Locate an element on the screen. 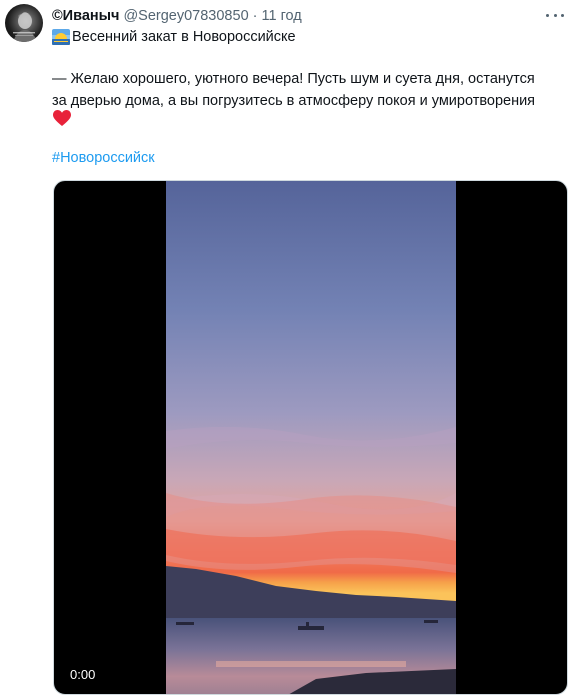 Image resolution: width=576 pixels, height=699 pixels. tweet-header: ©Иваныч @Sergey07830850 · 11 год is located at coordinates (177, 16).